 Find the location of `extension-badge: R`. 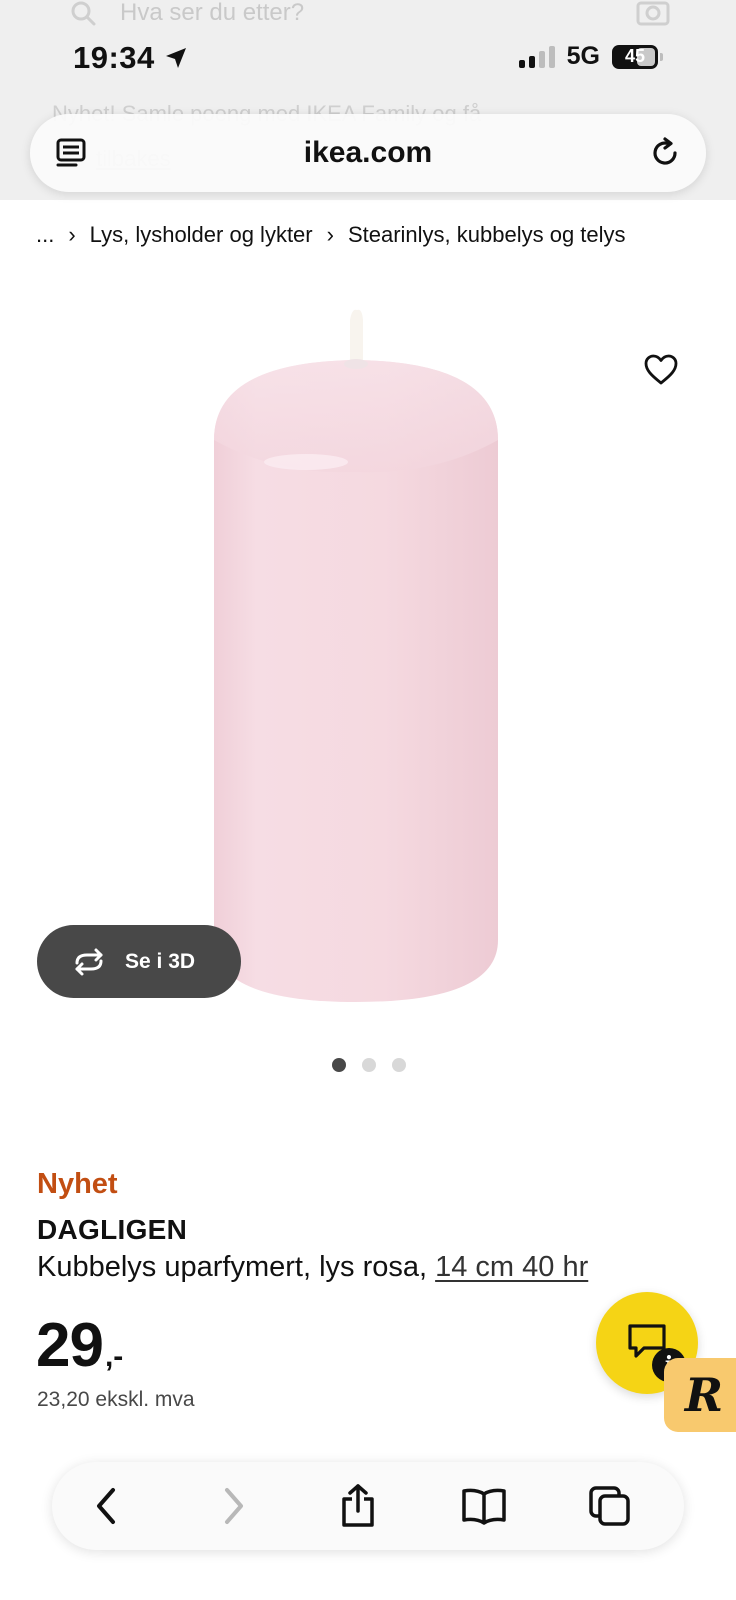

extension-badge: R is located at coordinates (700, 1395).